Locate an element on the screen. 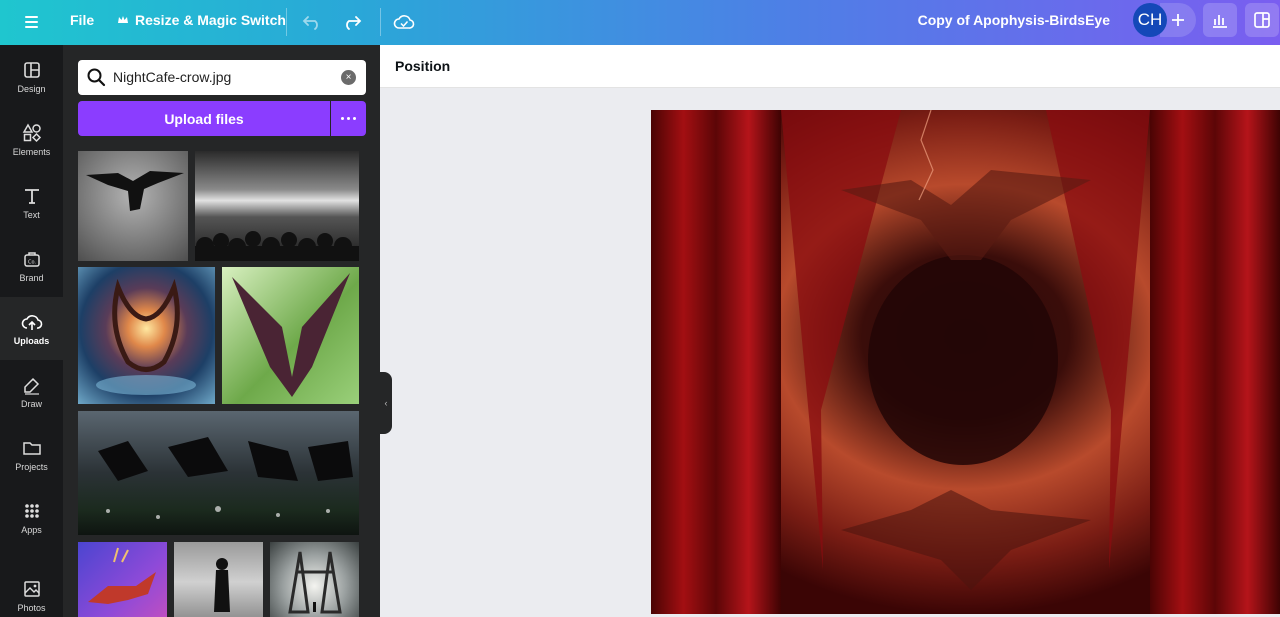 The image size is (1280, 617). more-options-icon is located at coordinates (348, 118).